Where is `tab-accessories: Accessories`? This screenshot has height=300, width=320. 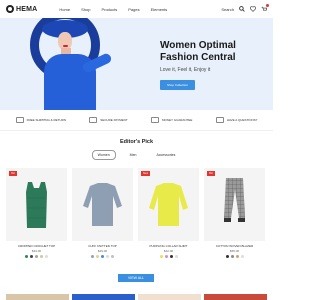 tab-accessories: Accessories is located at coordinates (165, 155).